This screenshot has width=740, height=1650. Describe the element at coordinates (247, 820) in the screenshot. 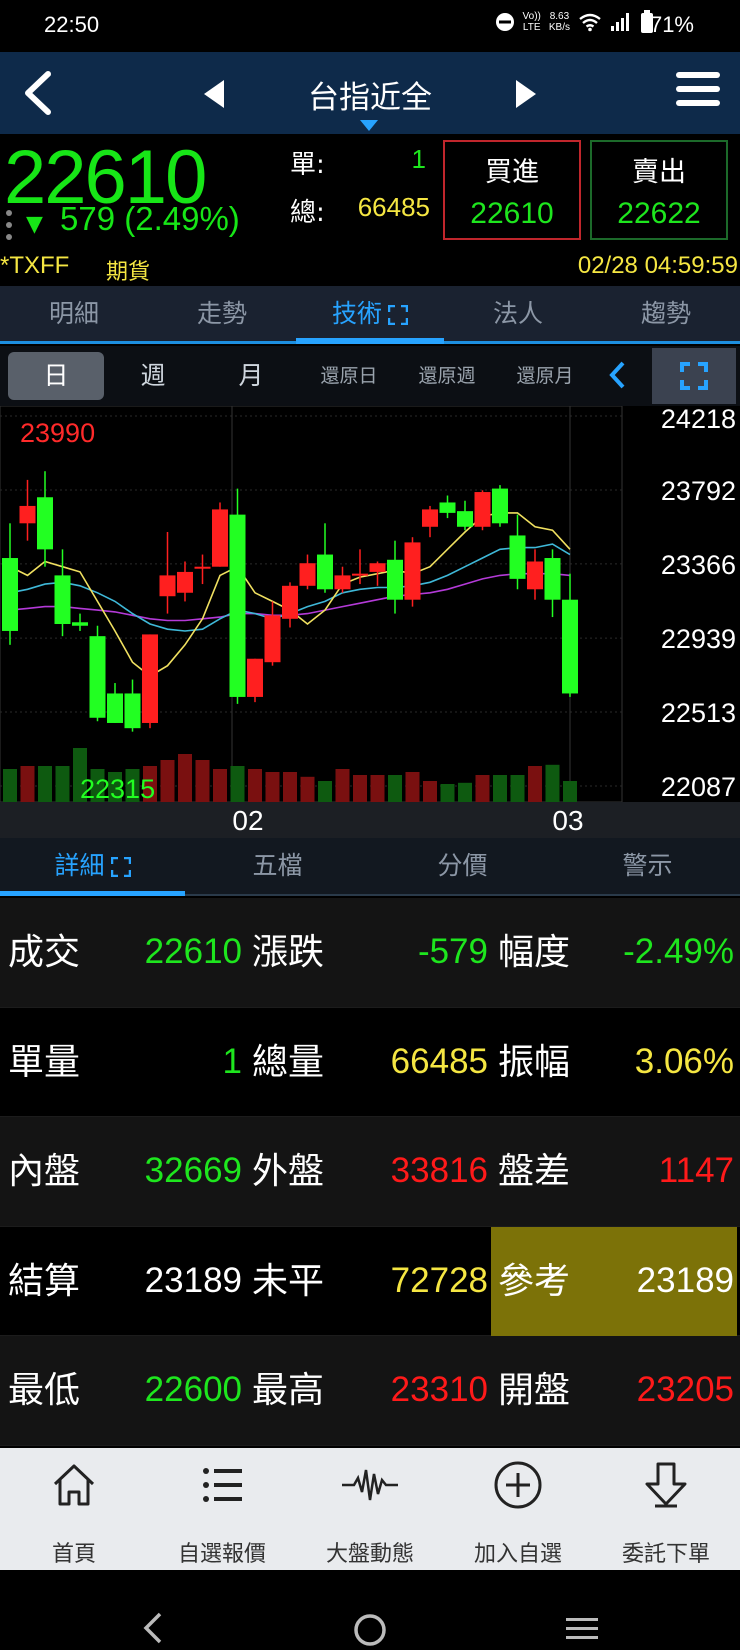

I see `x-tick-label: 02` at that location.